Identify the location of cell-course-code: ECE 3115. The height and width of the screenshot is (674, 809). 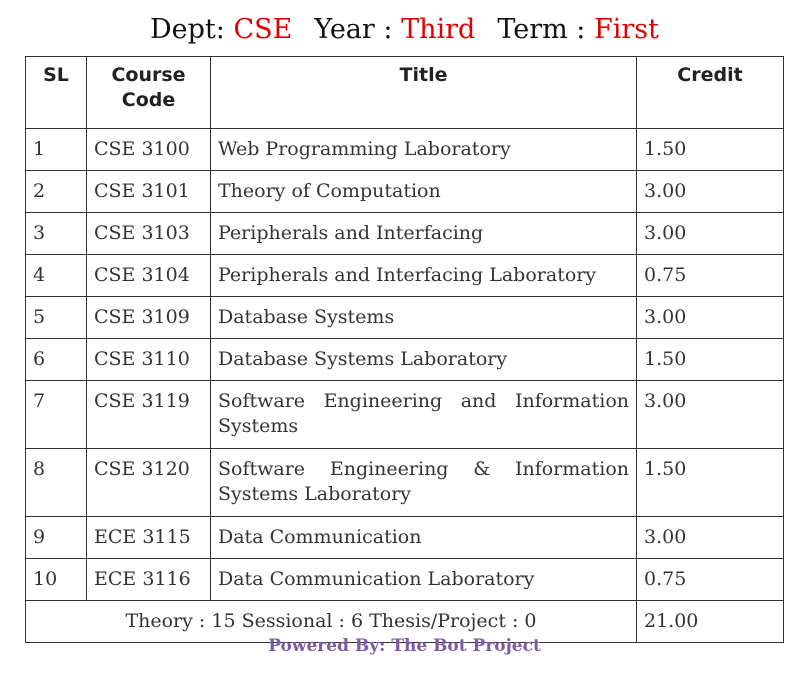
(148, 537).